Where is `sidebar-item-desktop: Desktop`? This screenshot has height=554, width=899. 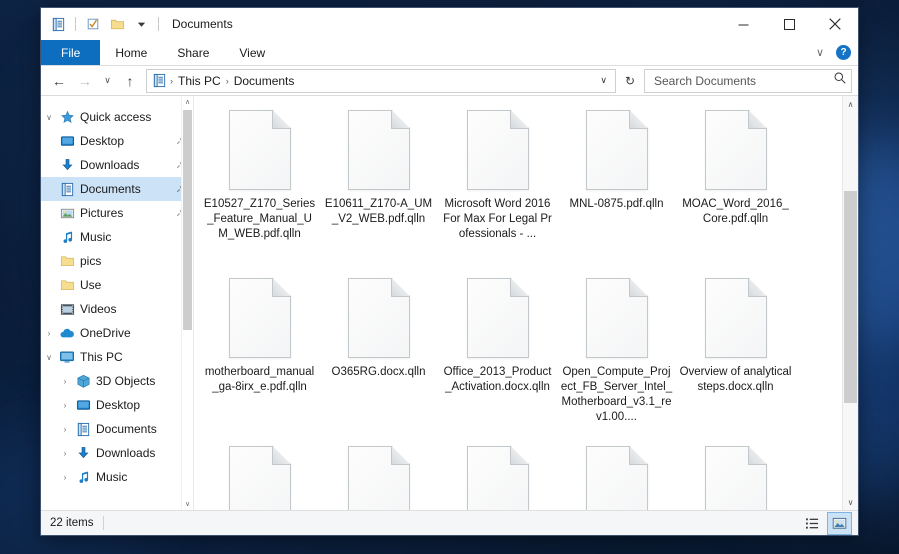 sidebar-item-desktop: Desktop is located at coordinates (117, 141).